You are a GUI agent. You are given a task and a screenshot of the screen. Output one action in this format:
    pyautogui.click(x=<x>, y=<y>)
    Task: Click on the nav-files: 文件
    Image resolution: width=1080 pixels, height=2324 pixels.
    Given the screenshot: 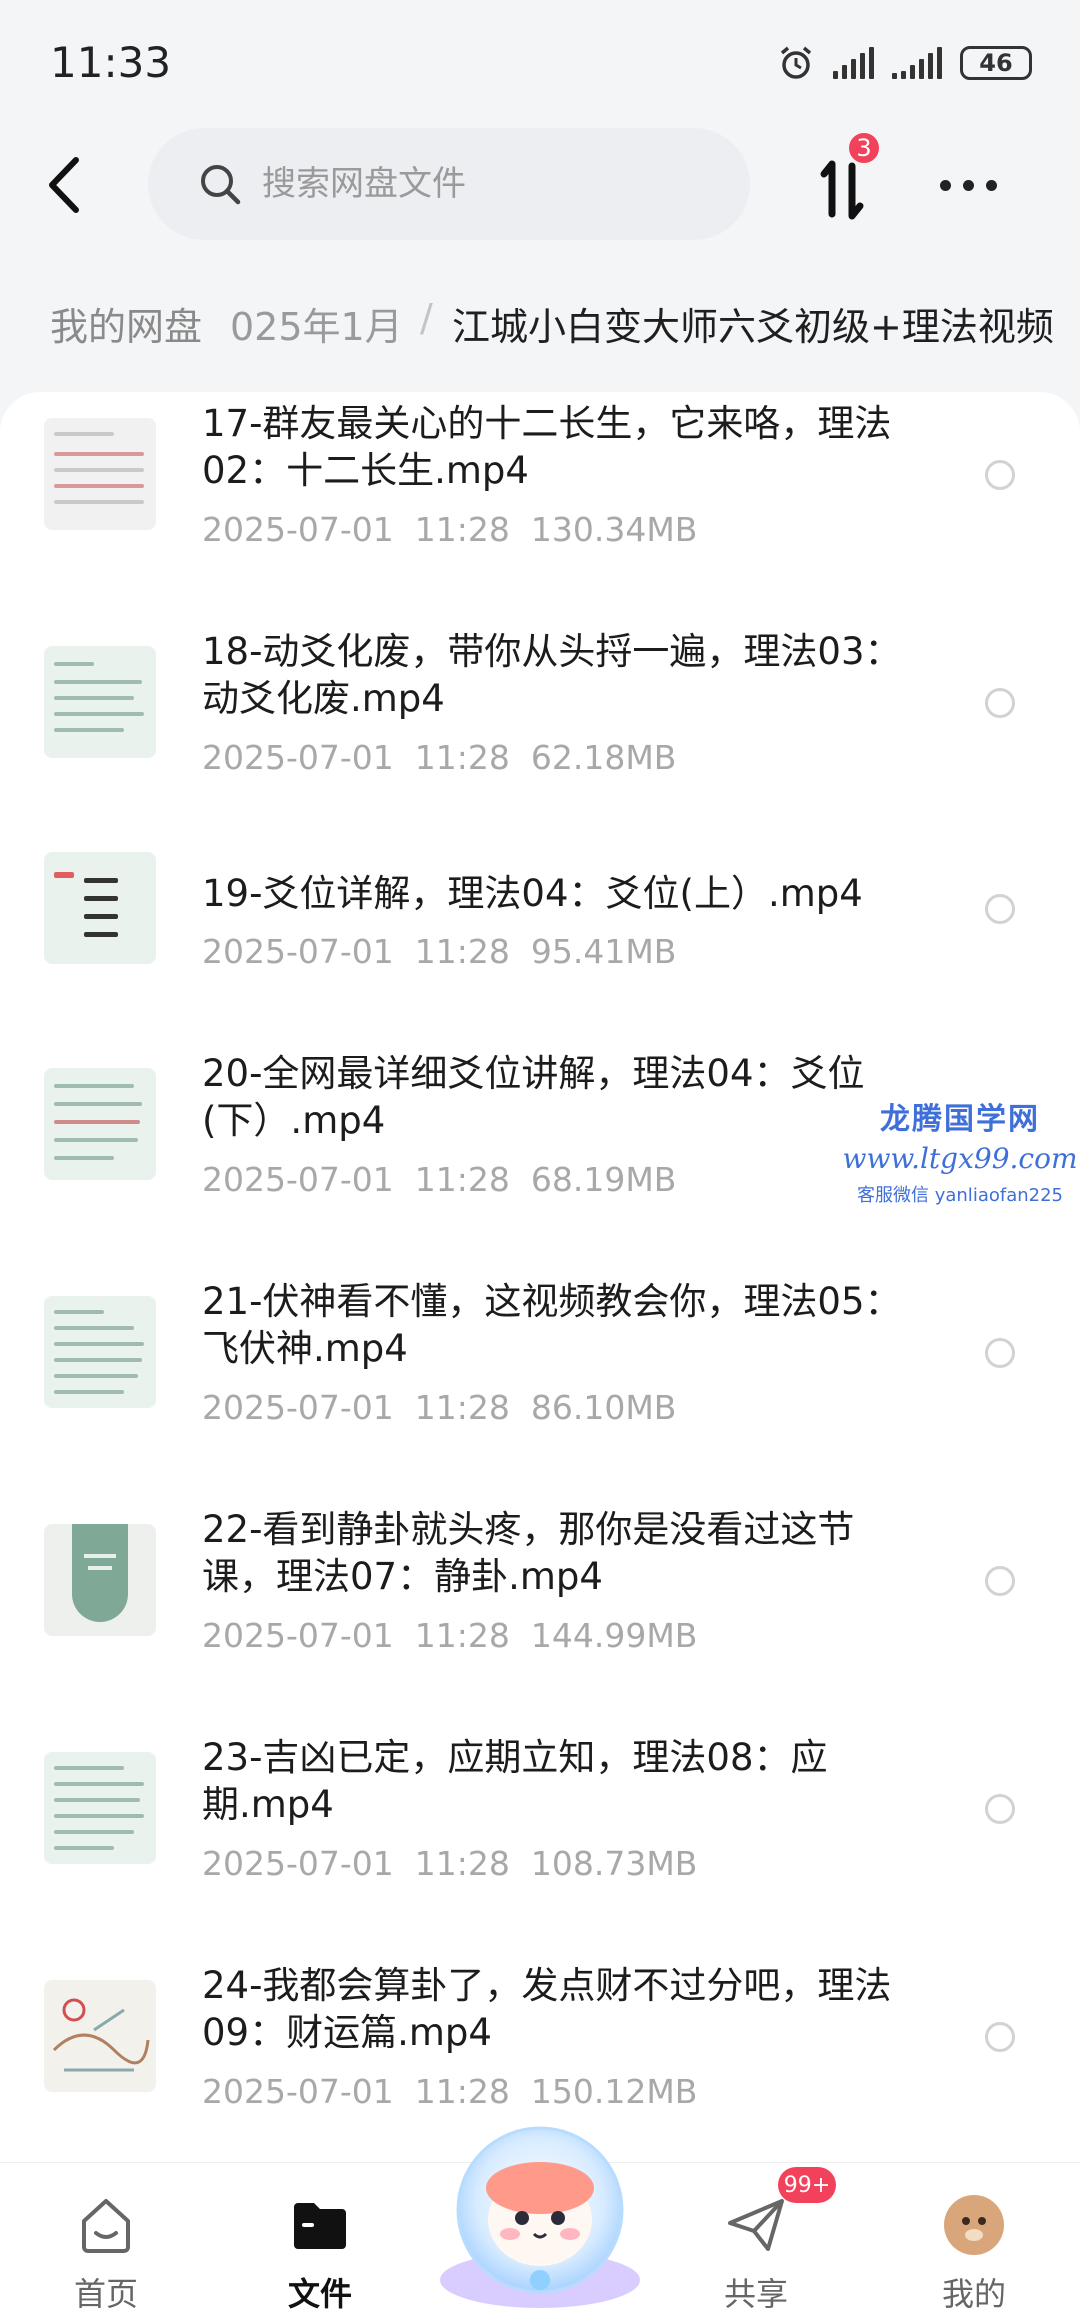 What is the action you would take?
    pyautogui.click(x=320, y=2254)
    